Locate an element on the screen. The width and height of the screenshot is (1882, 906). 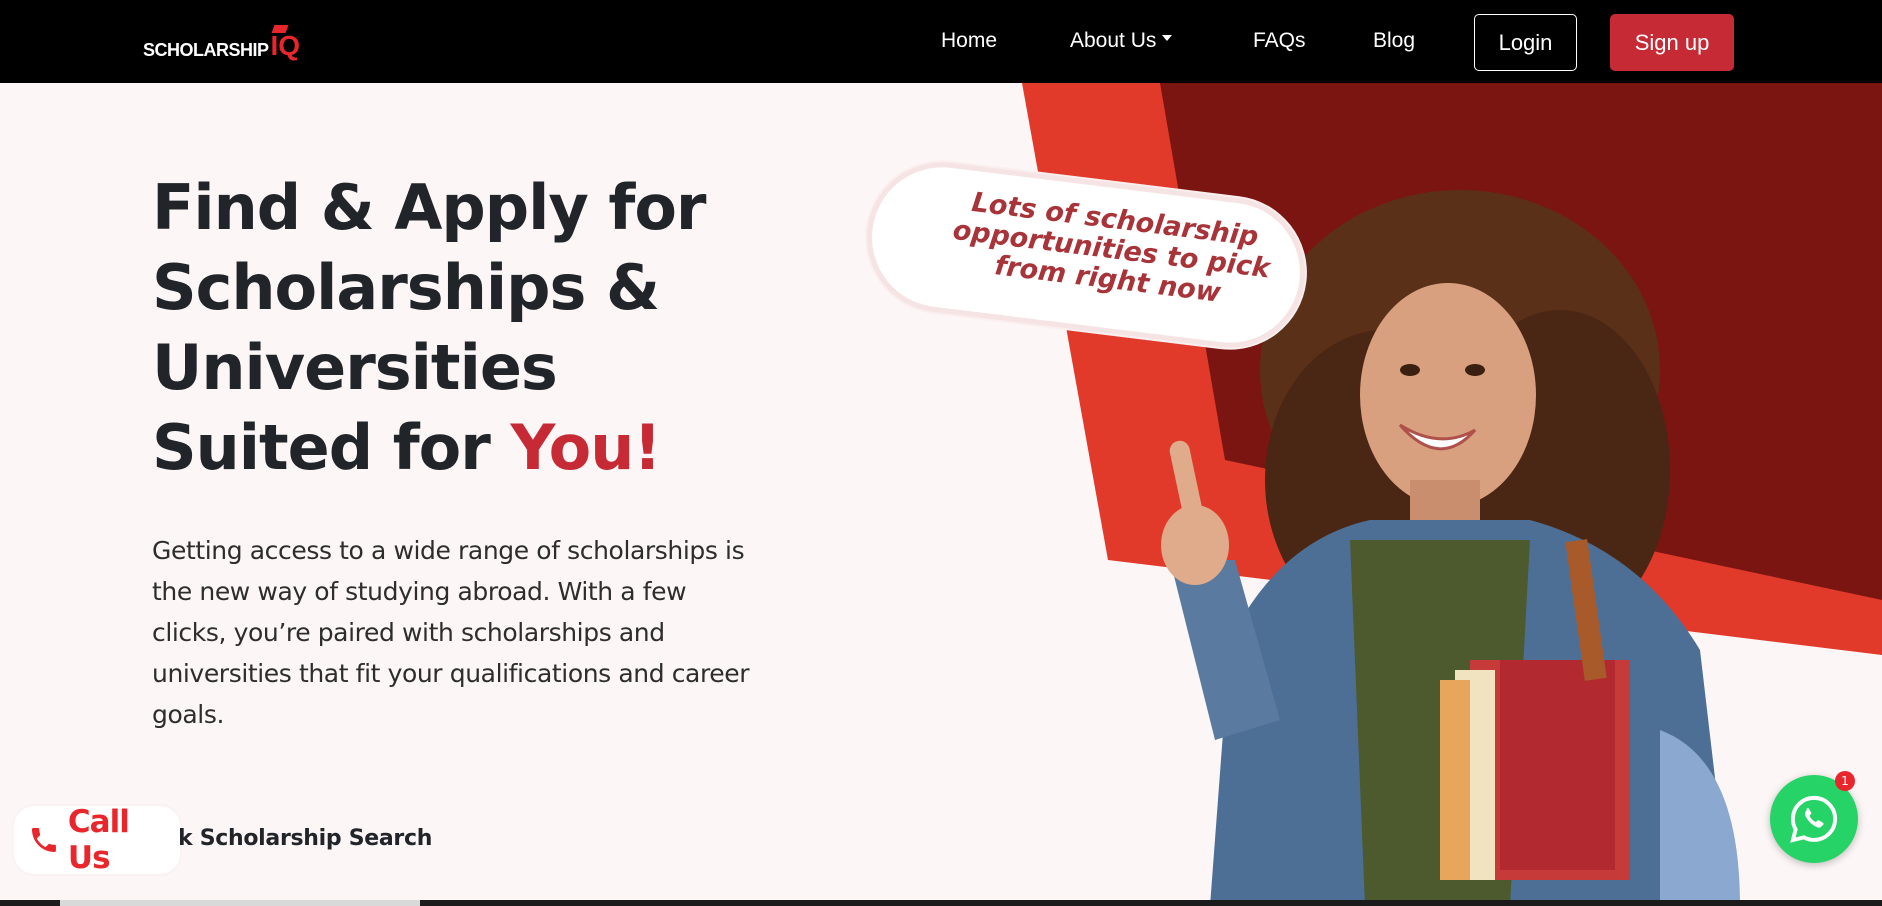
nav-about-dropdown: About Us is located at coordinates (1121, 41).